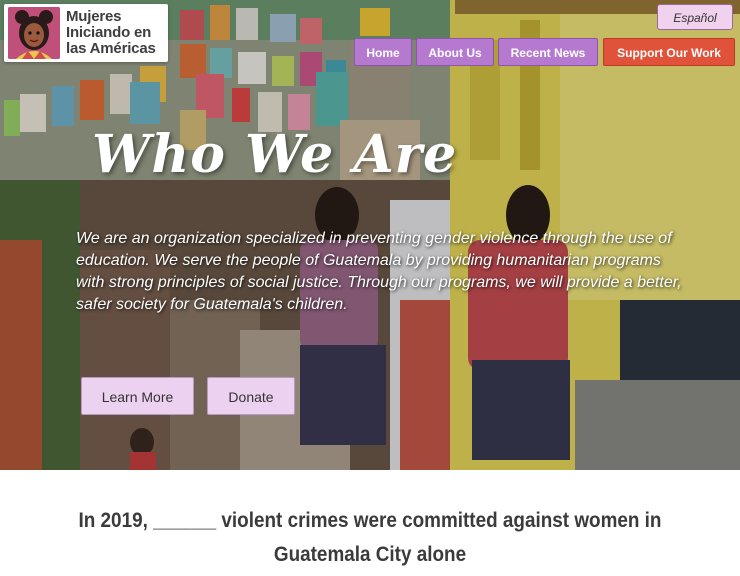 The width and height of the screenshot is (740, 576). I want to click on brand-logo: Mujeres Iniciando en las Américas, so click(86, 33).